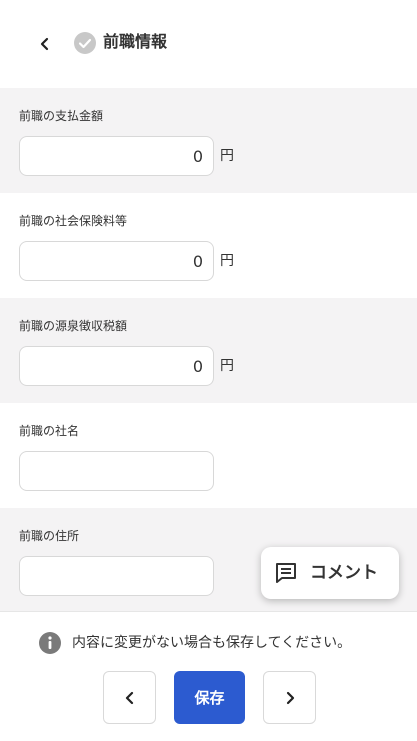 The image size is (417, 741). Describe the element at coordinates (49, 536) in the screenshot. I see `field-label: 前職の住所` at that location.